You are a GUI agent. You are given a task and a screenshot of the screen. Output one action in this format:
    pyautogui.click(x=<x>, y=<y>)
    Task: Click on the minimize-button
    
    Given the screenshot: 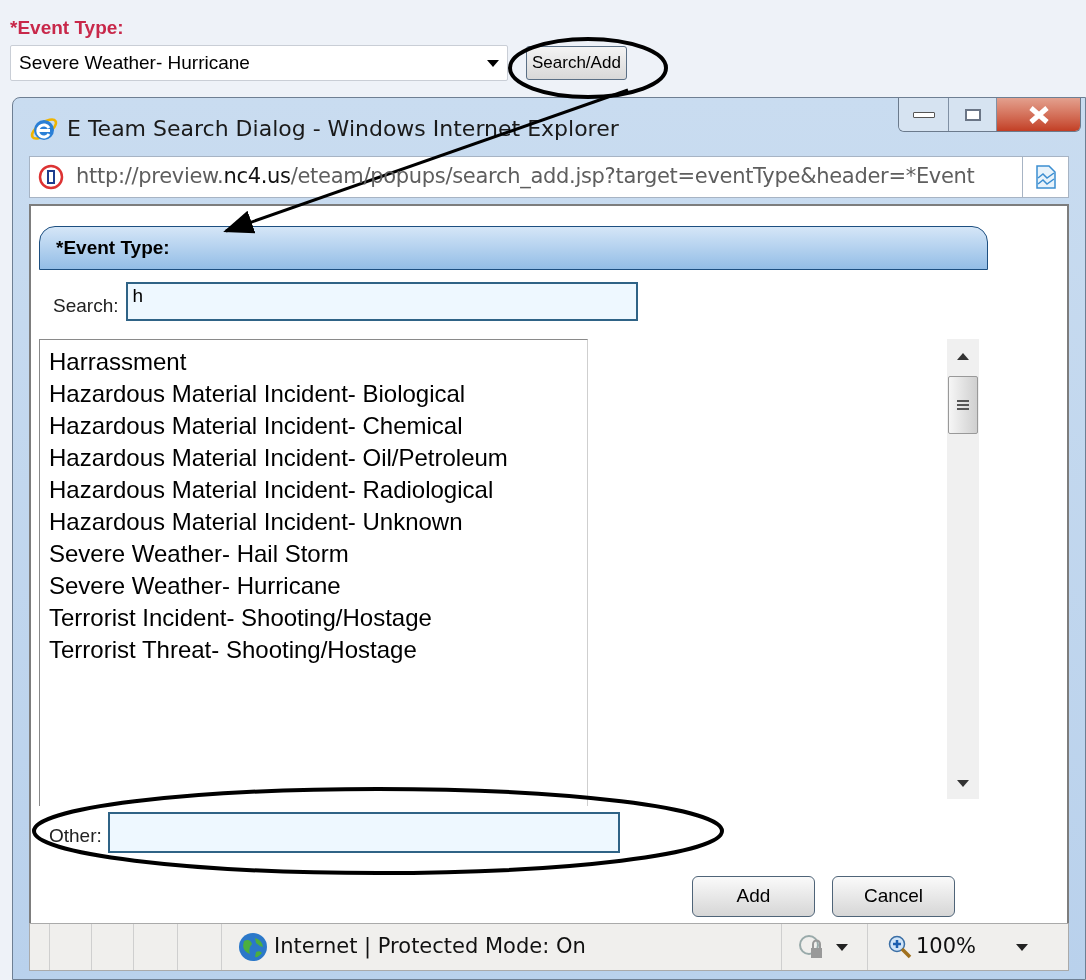 What is the action you would take?
    pyautogui.click(x=924, y=114)
    